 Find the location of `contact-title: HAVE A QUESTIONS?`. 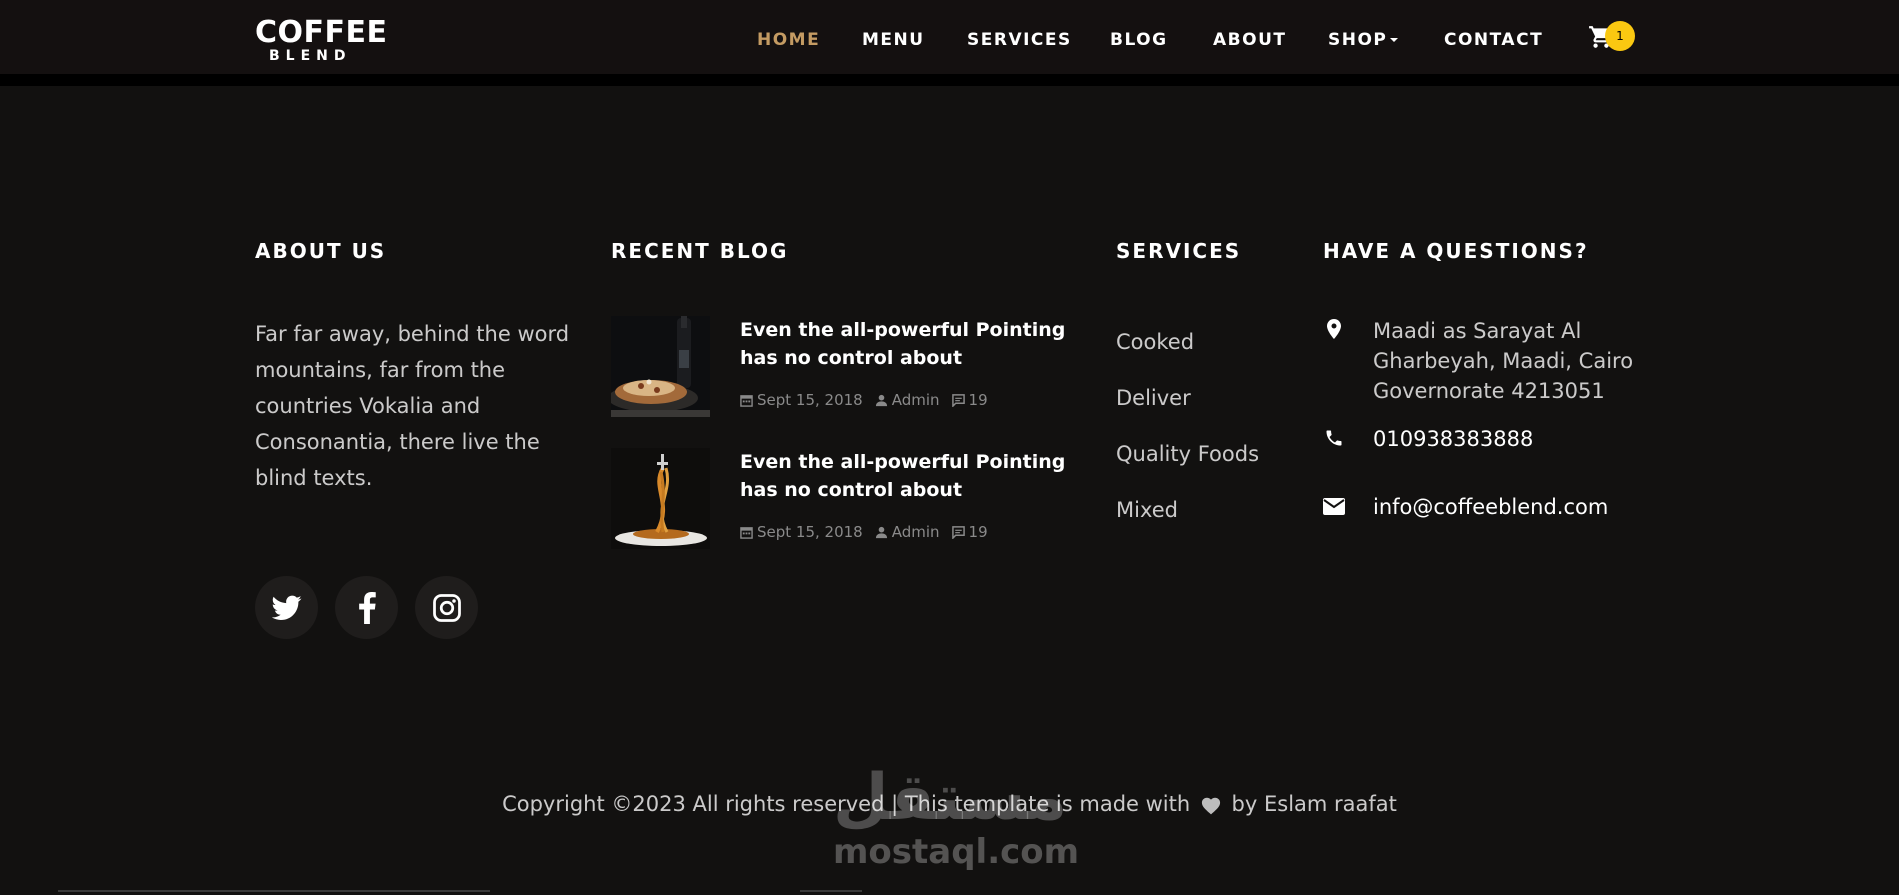

contact-title: HAVE A QUESTIONS? is located at coordinates (1456, 251).